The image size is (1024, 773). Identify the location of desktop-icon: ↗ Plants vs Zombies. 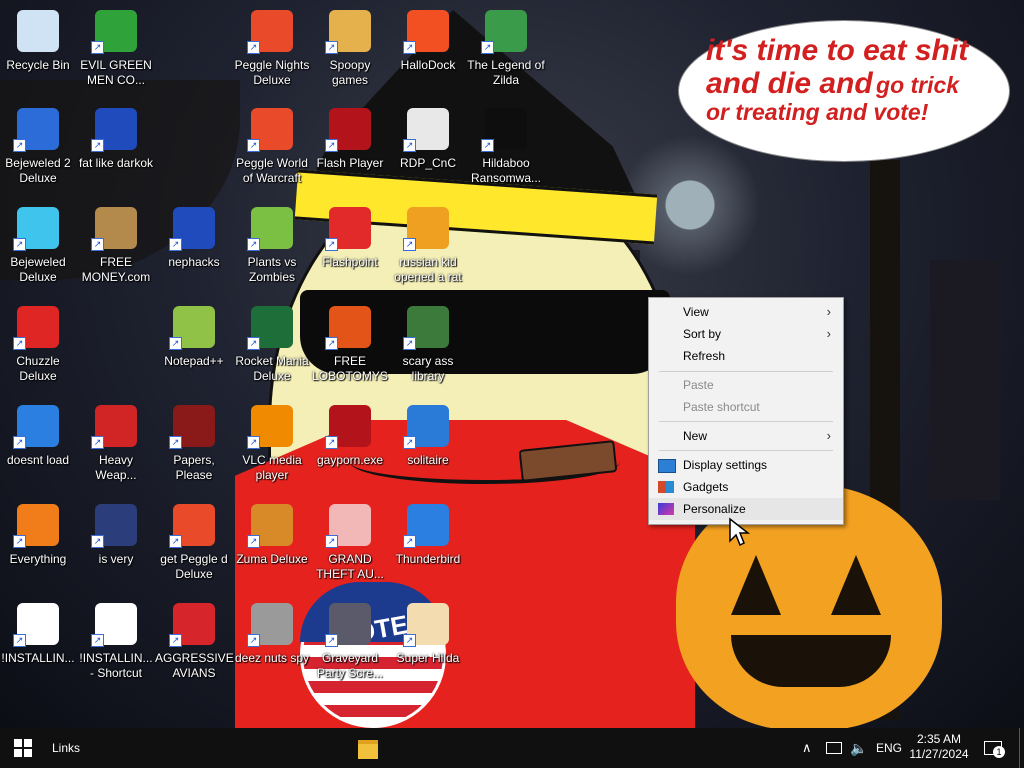
(272, 246).